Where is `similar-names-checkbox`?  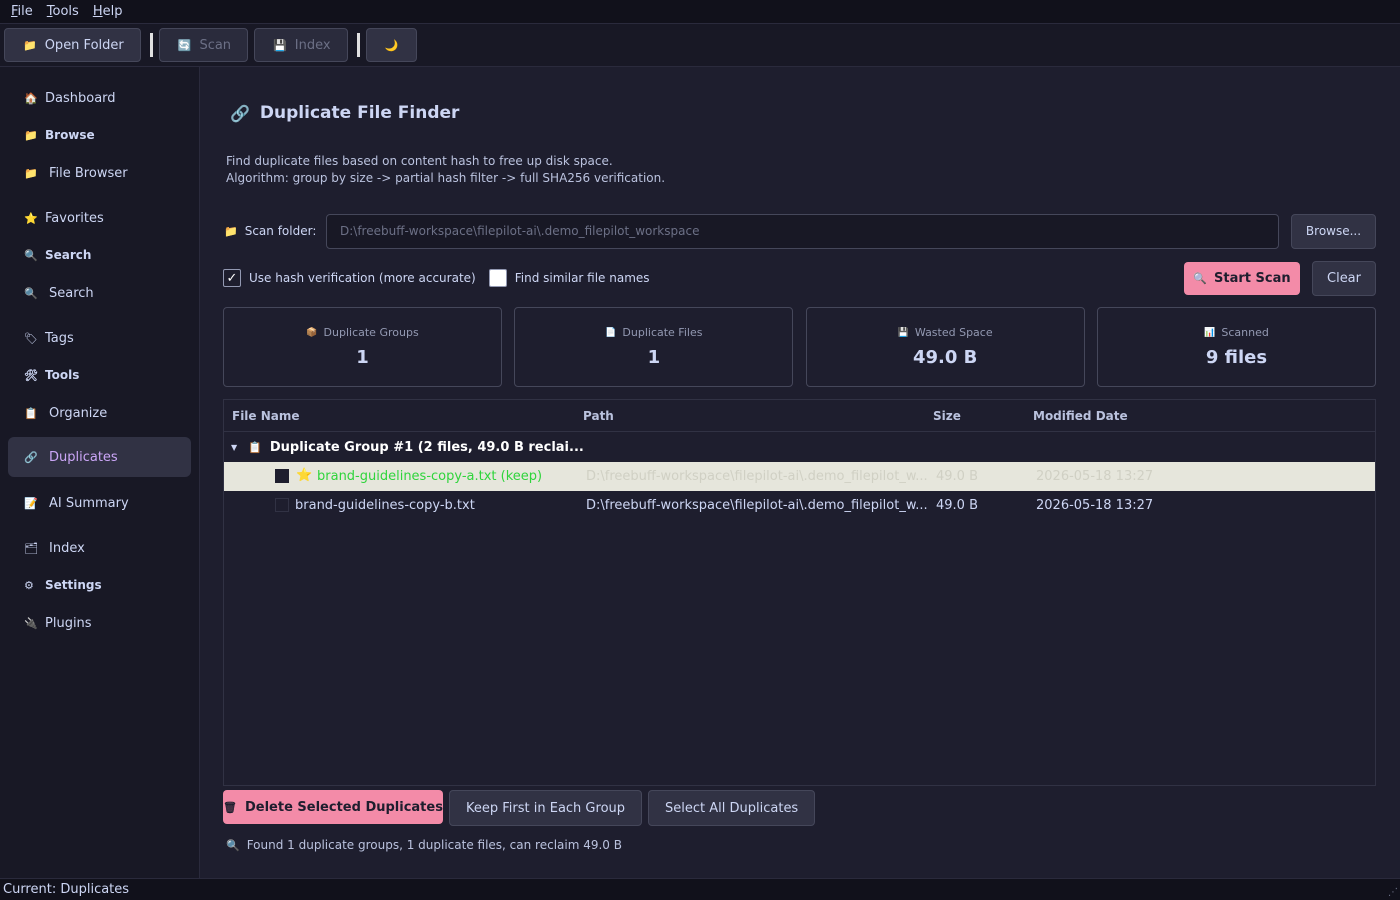 similar-names-checkbox is located at coordinates (497, 278).